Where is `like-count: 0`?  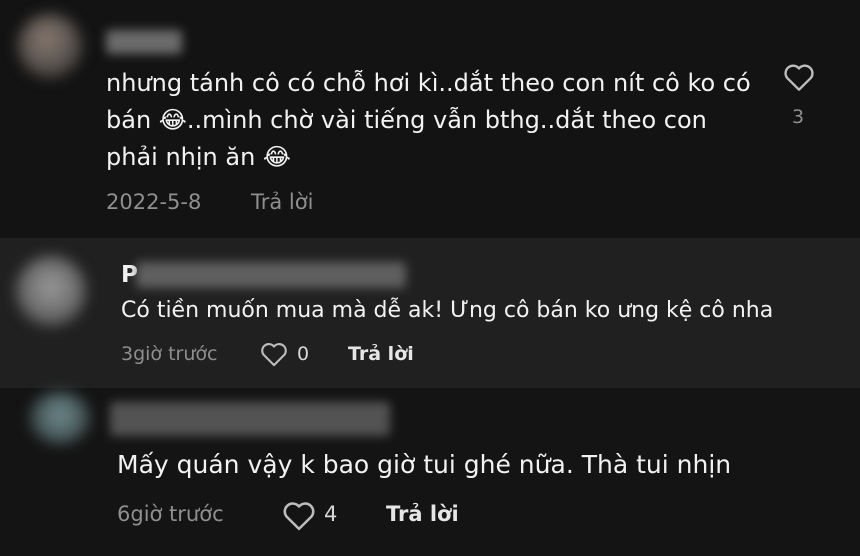 like-count: 0 is located at coordinates (303, 354).